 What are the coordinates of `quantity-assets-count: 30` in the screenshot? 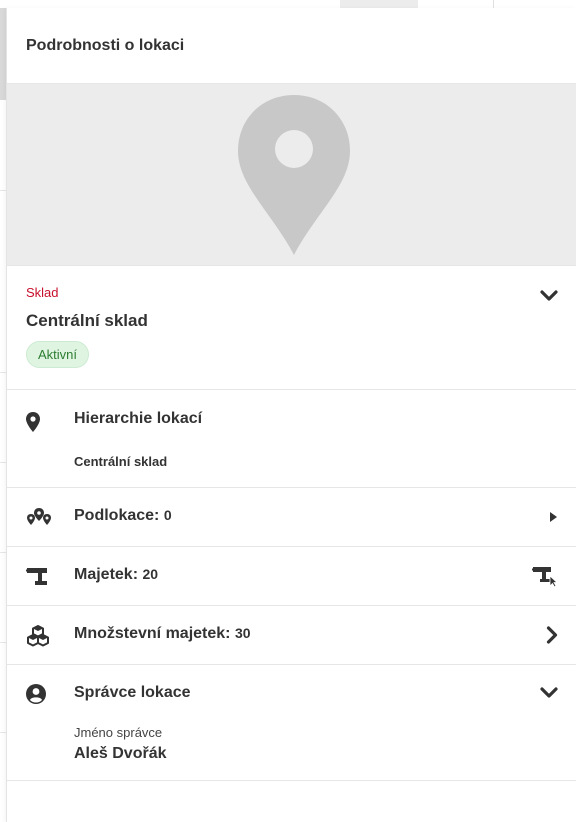 It's located at (242, 633).